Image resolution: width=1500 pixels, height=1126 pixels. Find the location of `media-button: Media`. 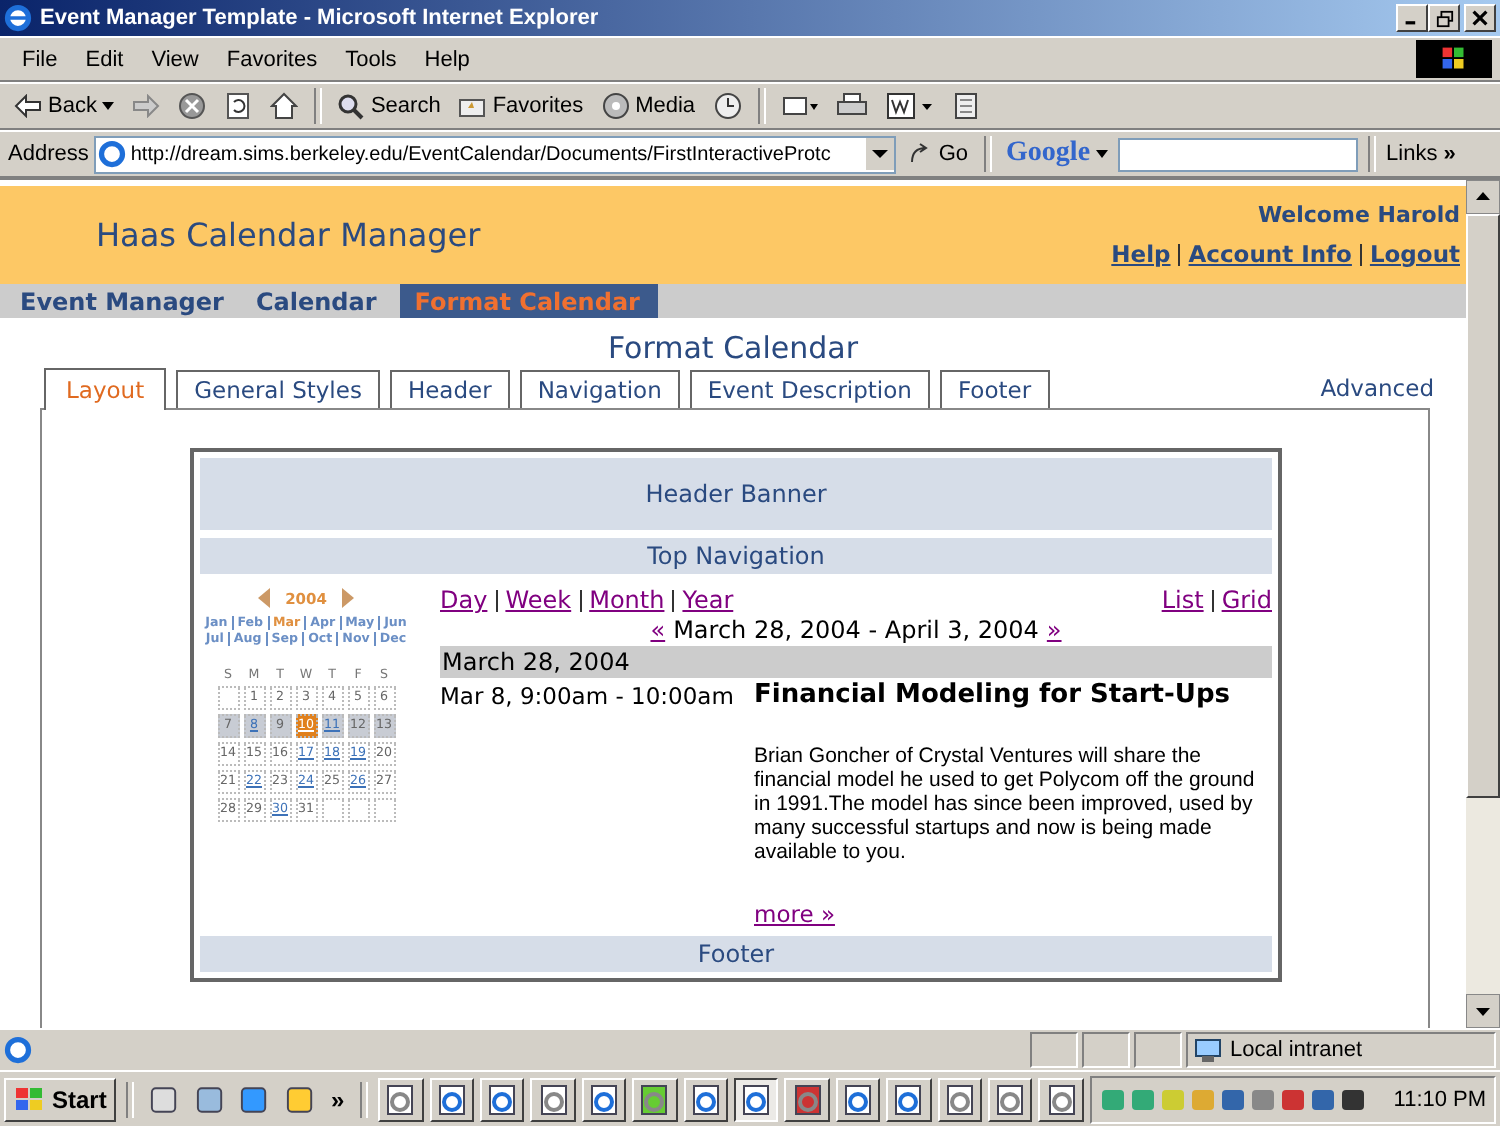

media-button: Media is located at coordinates (648, 106).